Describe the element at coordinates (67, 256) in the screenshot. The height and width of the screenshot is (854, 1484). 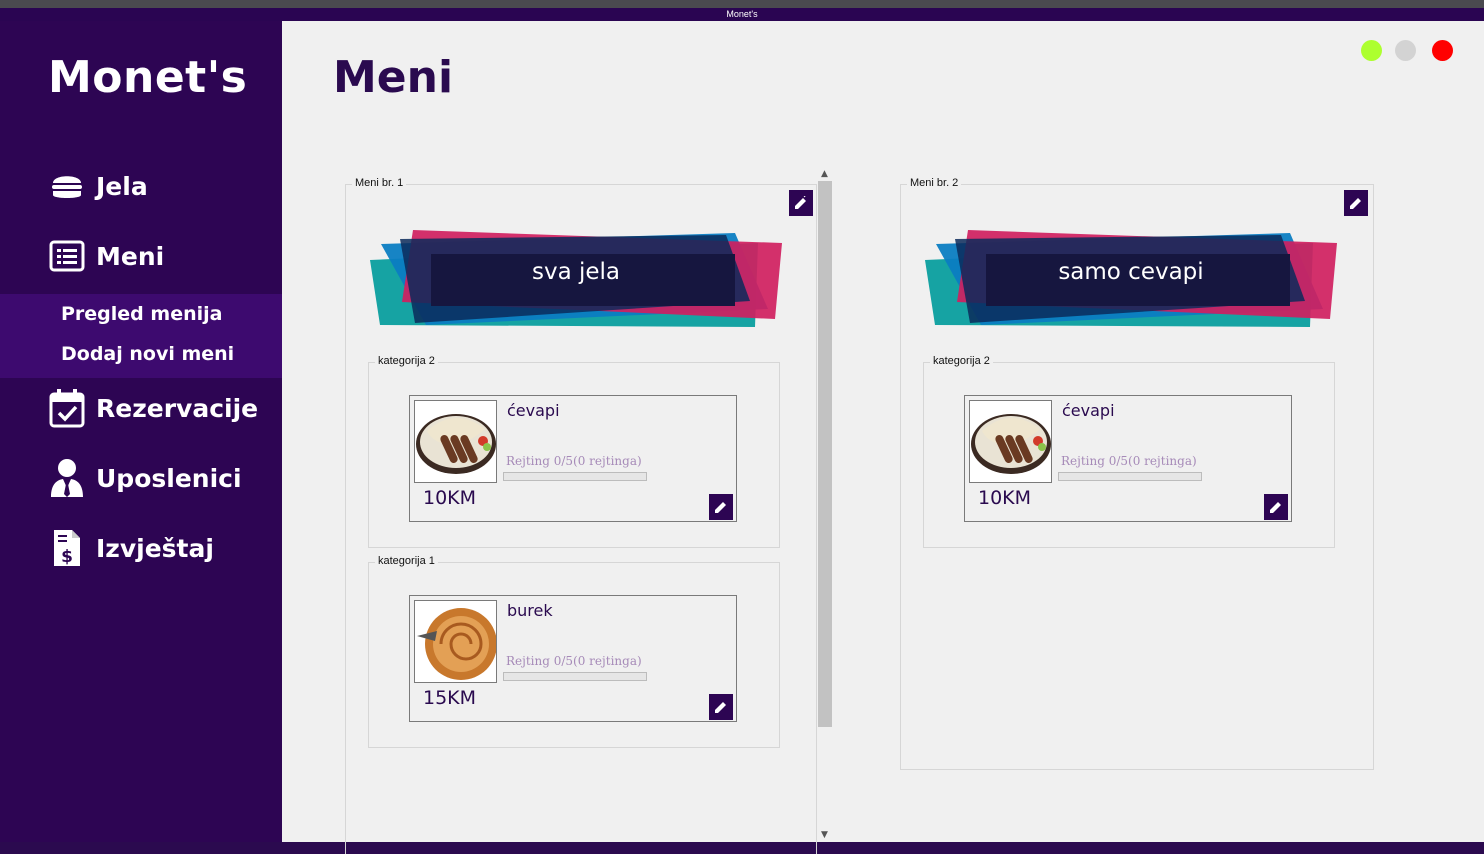
I see `menu-list-icon` at that location.